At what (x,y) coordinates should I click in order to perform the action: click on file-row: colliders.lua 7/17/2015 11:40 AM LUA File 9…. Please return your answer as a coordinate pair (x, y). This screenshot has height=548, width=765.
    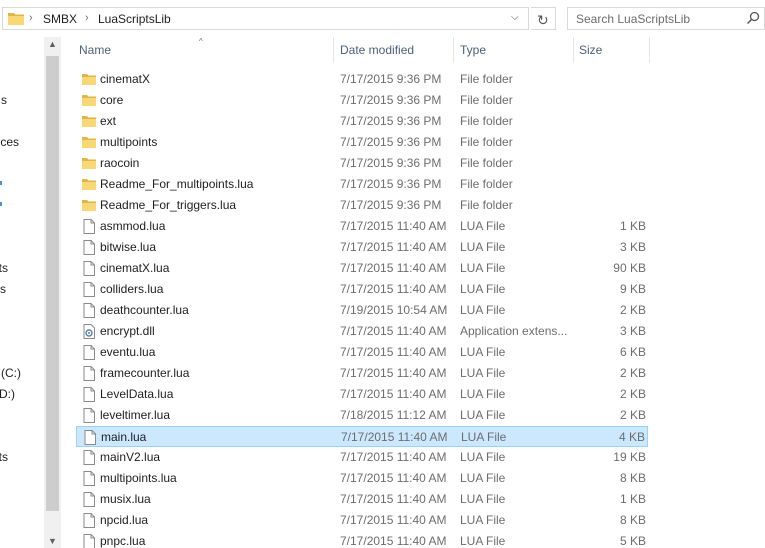
    Looking at the image, I should click on (362, 289).